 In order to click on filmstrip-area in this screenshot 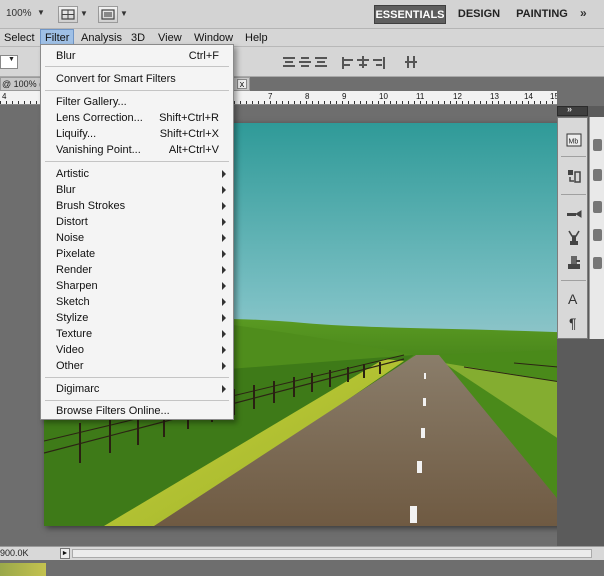, I will do `click(302, 568)`.